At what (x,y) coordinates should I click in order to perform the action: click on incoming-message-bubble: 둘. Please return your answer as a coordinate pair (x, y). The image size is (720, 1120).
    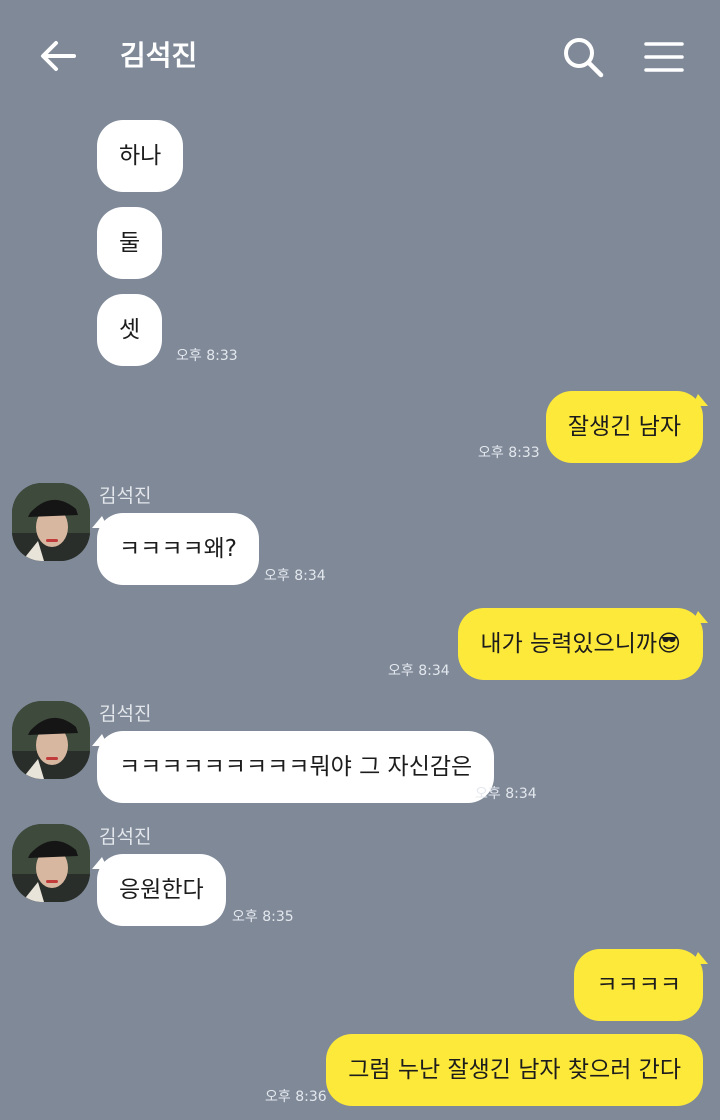
    Looking at the image, I should click on (130, 243).